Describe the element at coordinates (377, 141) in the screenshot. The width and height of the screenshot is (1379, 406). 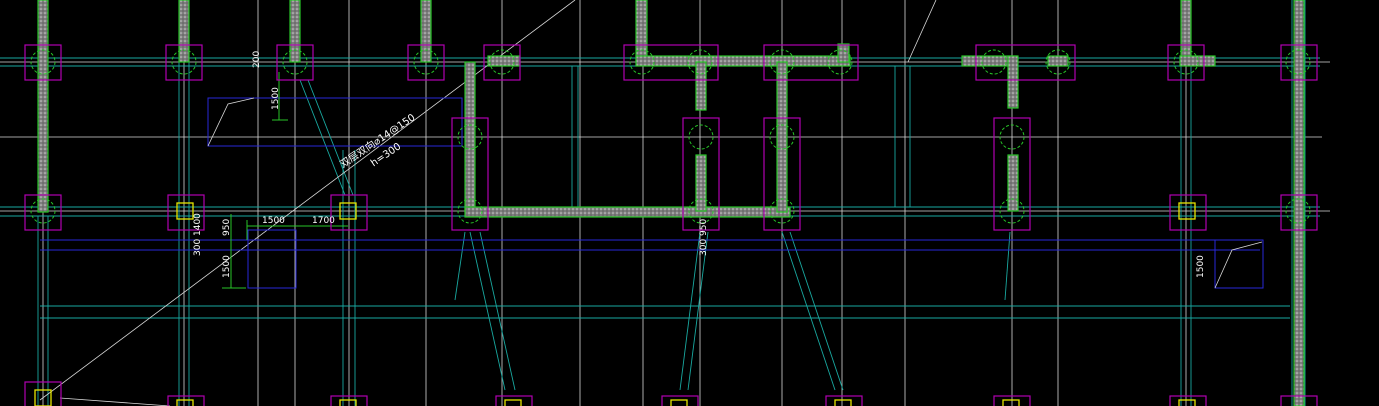
I see `slab-annotation: 双层双向⌀14@150 h=300` at that location.